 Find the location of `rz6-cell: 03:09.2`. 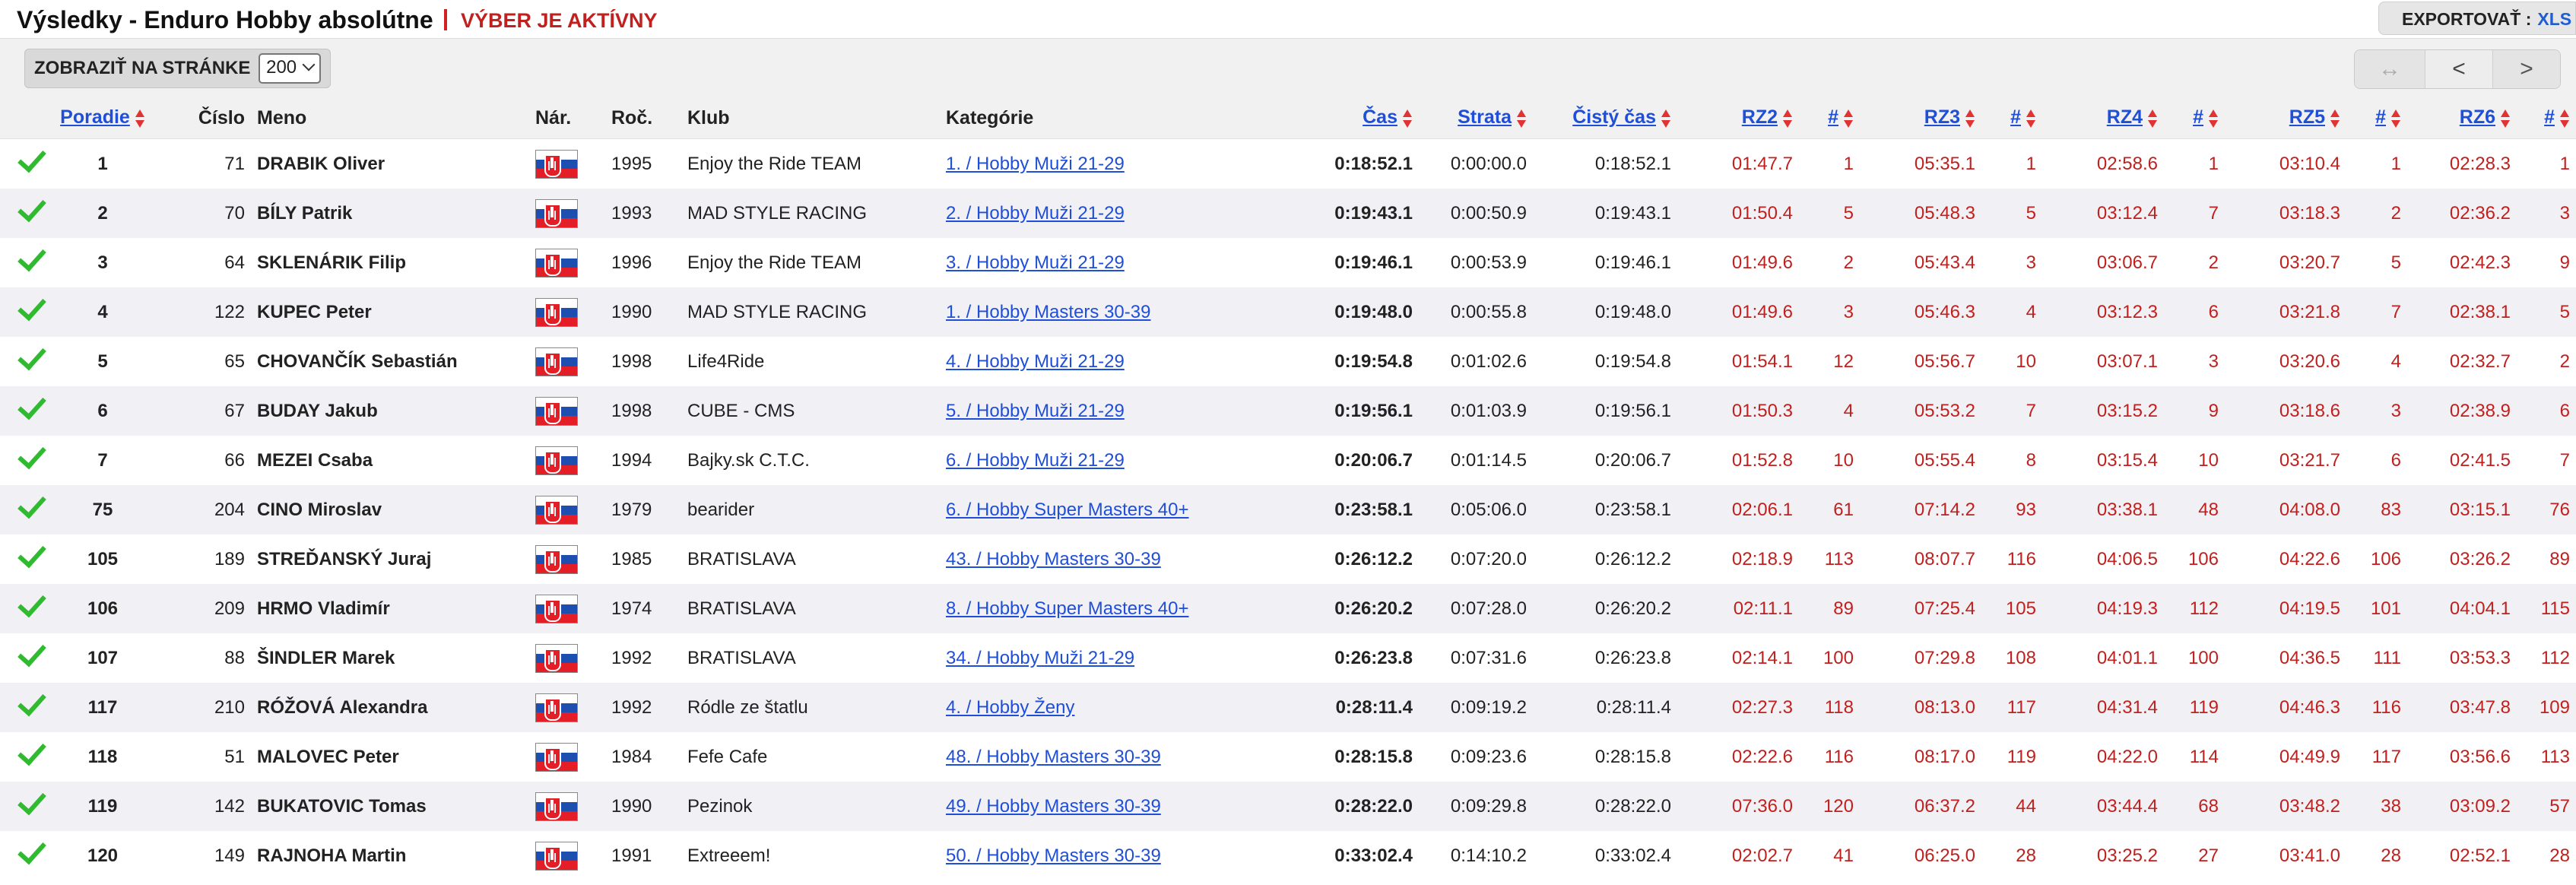

rz6-cell: 03:09.2 is located at coordinates (2462, 806).